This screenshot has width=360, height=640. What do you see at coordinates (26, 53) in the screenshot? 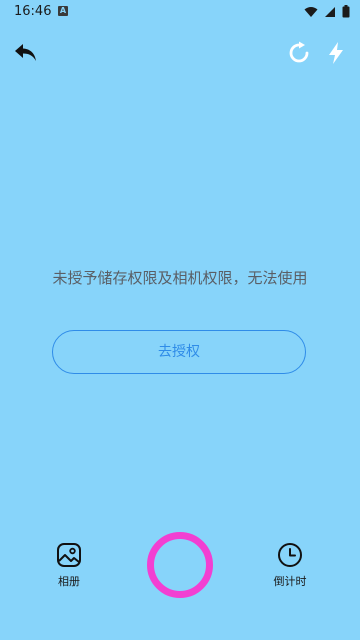
I see `back-icon` at bounding box center [26, 53].